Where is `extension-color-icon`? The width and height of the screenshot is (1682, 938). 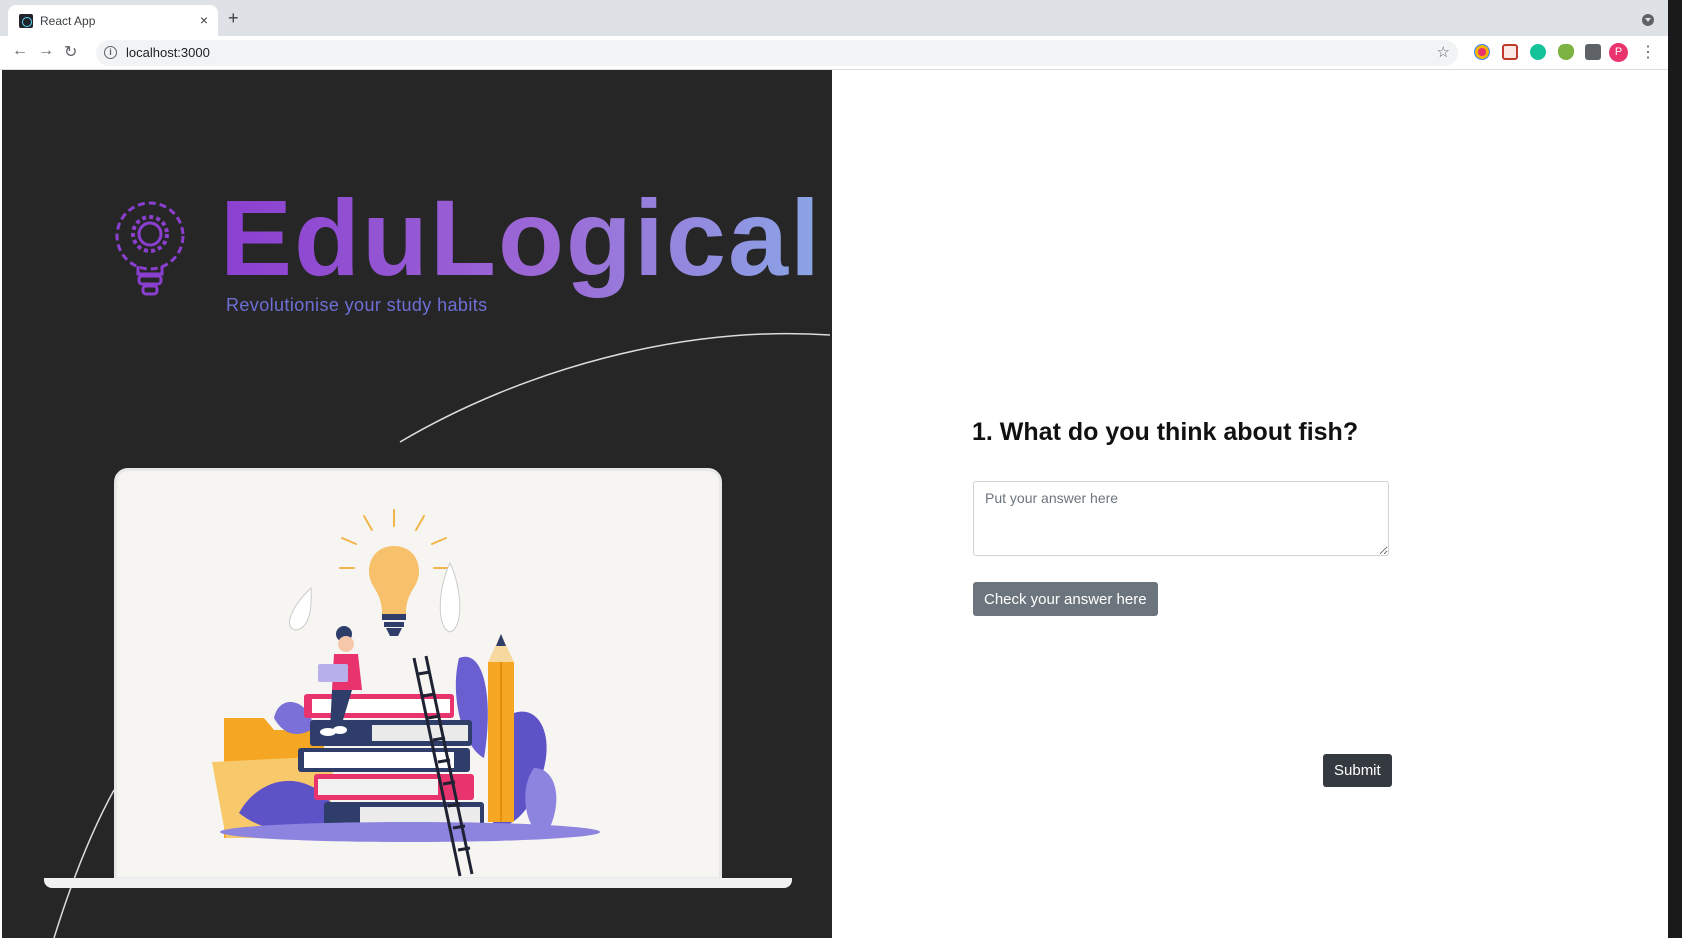 extension-color-icon is located at coordinates (1482, 52).